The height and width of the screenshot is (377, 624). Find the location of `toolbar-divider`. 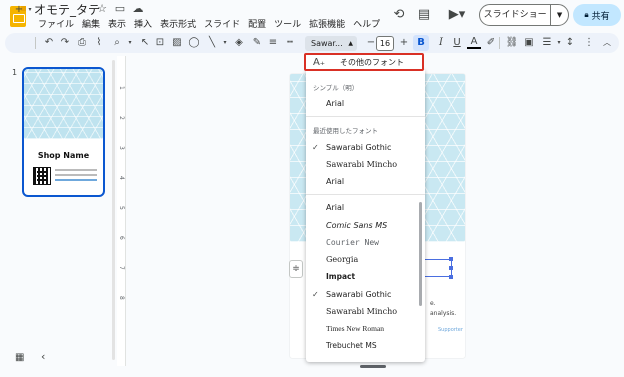

toolbar-divider is located at coordinates (35, 43).